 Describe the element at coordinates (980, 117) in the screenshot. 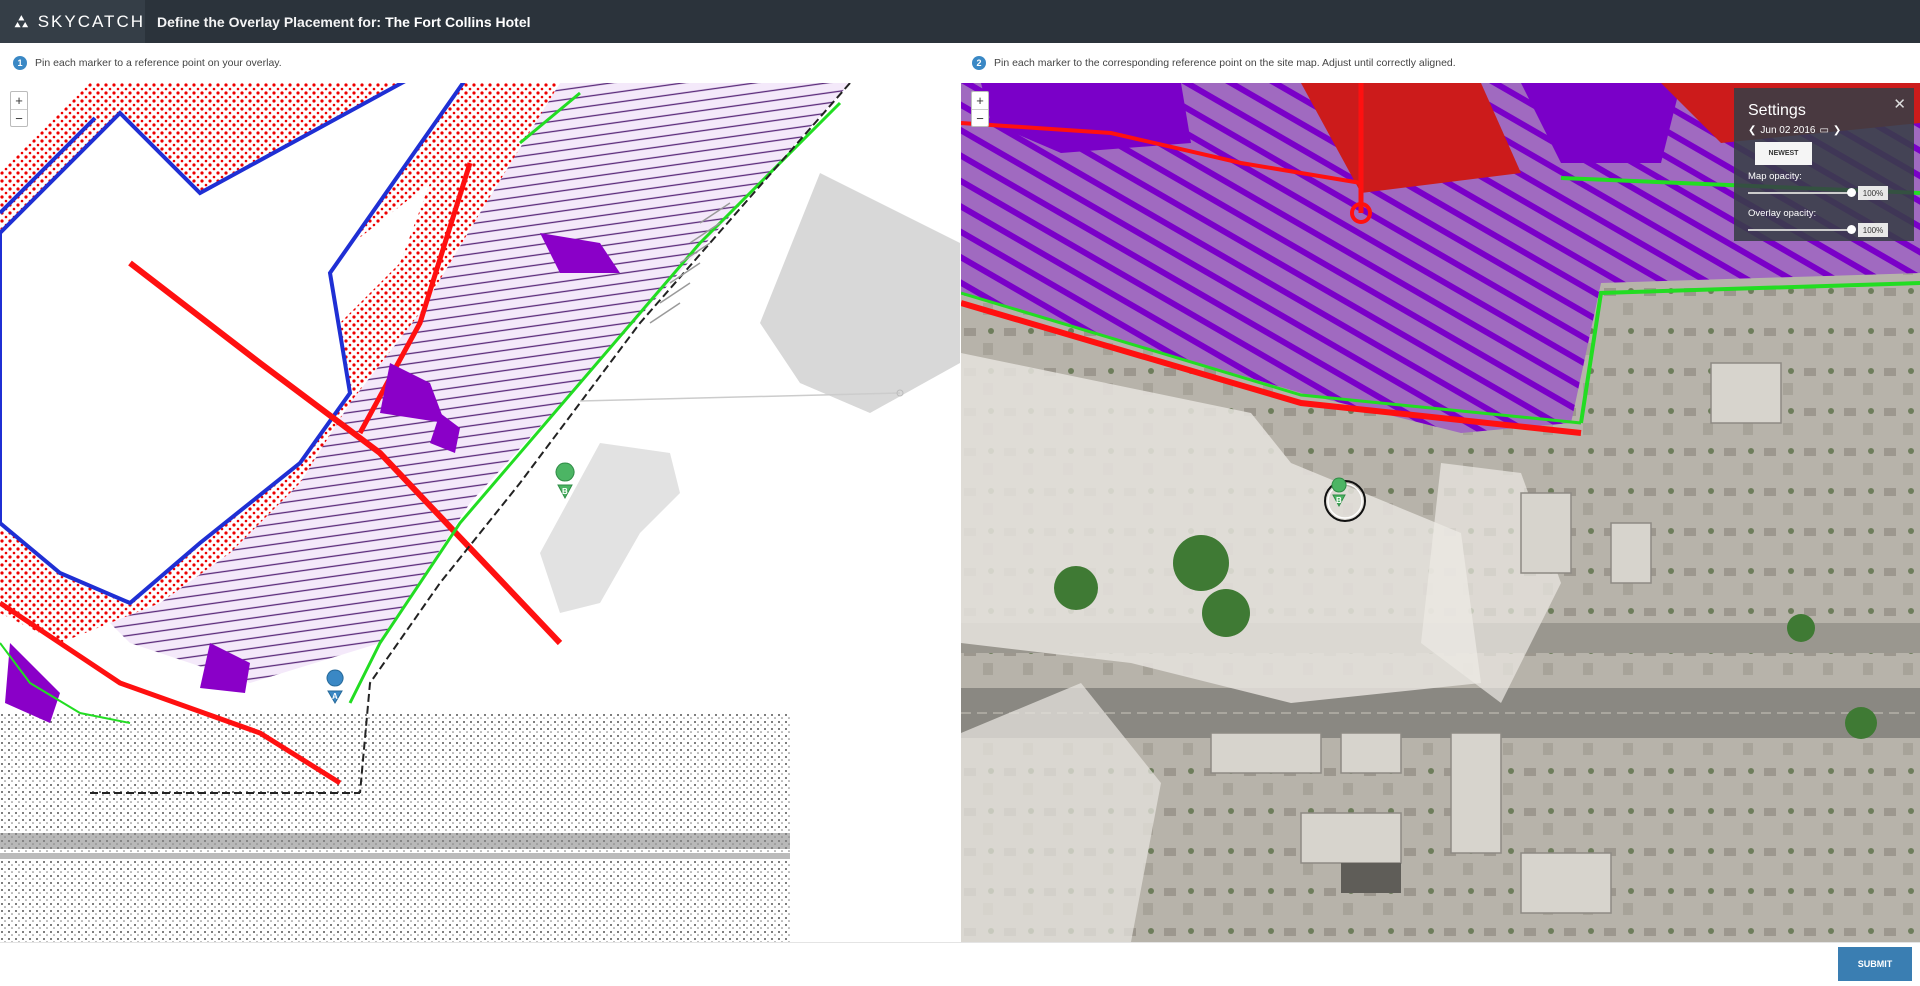

I see `right-zoom-out-button: −` at that location.